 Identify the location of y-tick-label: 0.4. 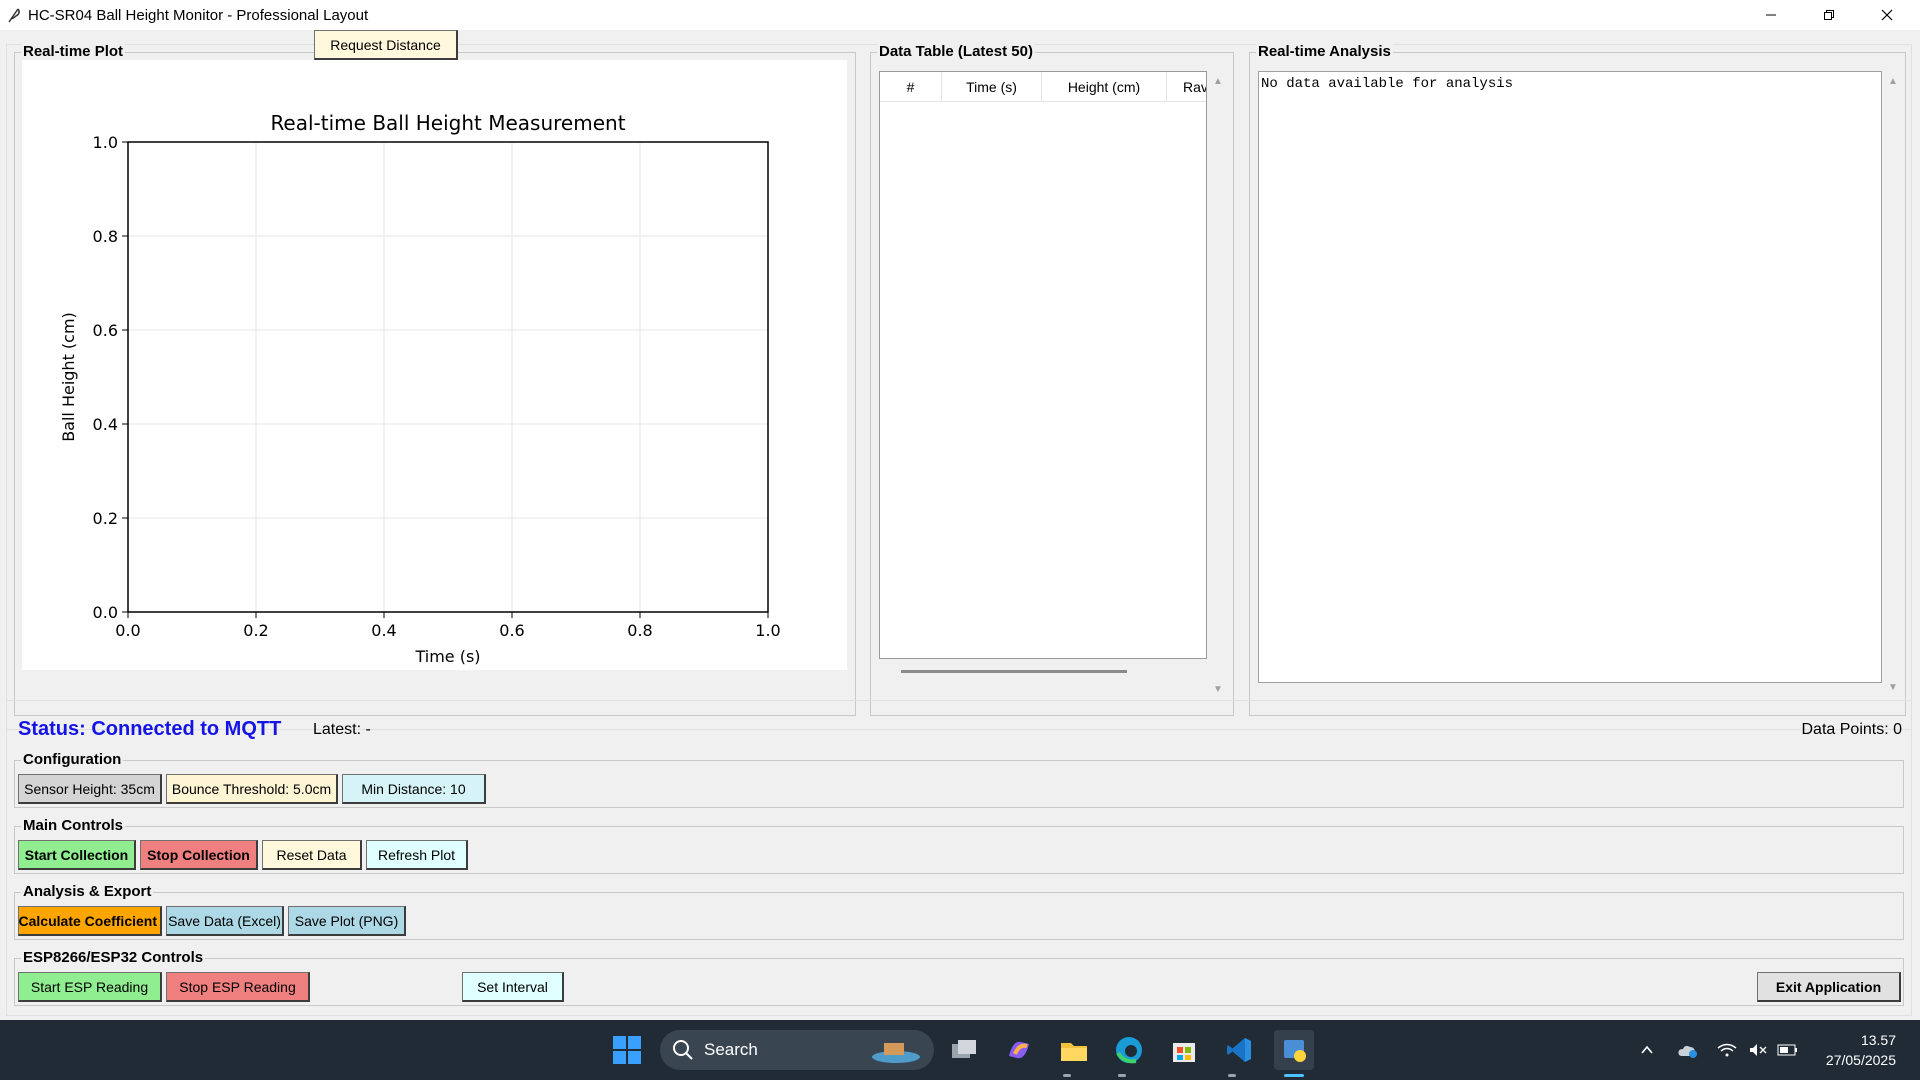
(105, 424).